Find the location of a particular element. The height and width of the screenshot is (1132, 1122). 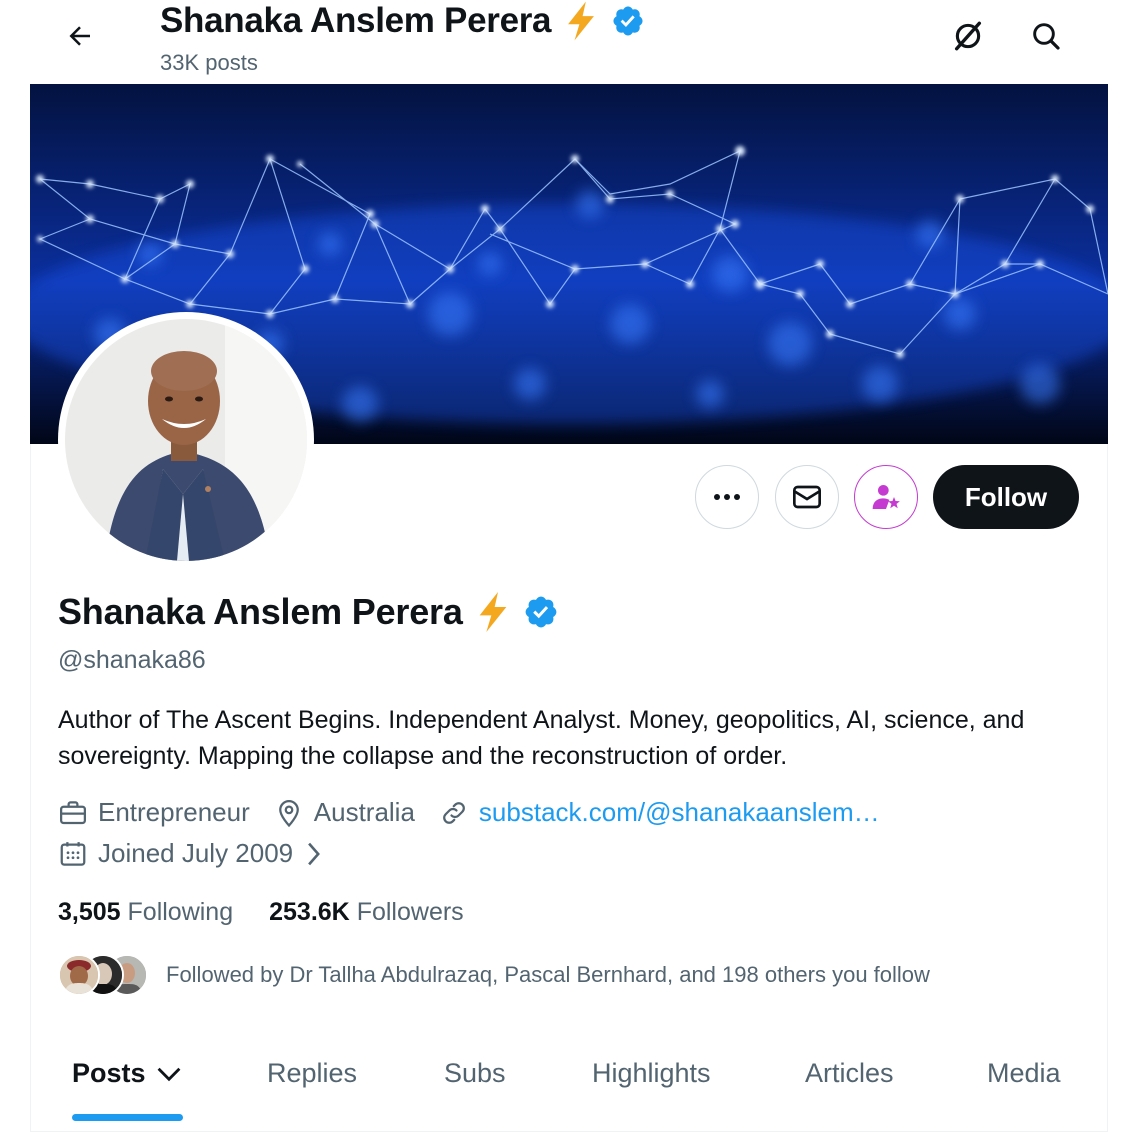

profile-name: Shanaka Anslem Perera is located at coordinates (260, 611).